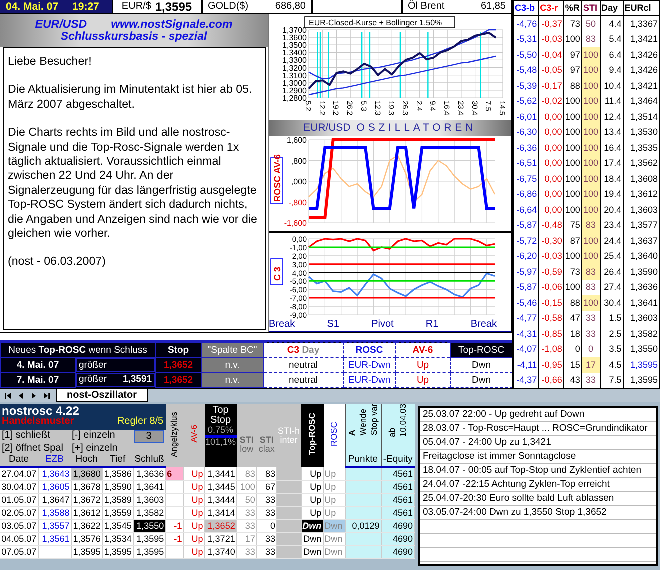 The width and height of the screenshot is (660, 570). I want to click on sheet-tab: nost-Oszillator, so click(102, 395).